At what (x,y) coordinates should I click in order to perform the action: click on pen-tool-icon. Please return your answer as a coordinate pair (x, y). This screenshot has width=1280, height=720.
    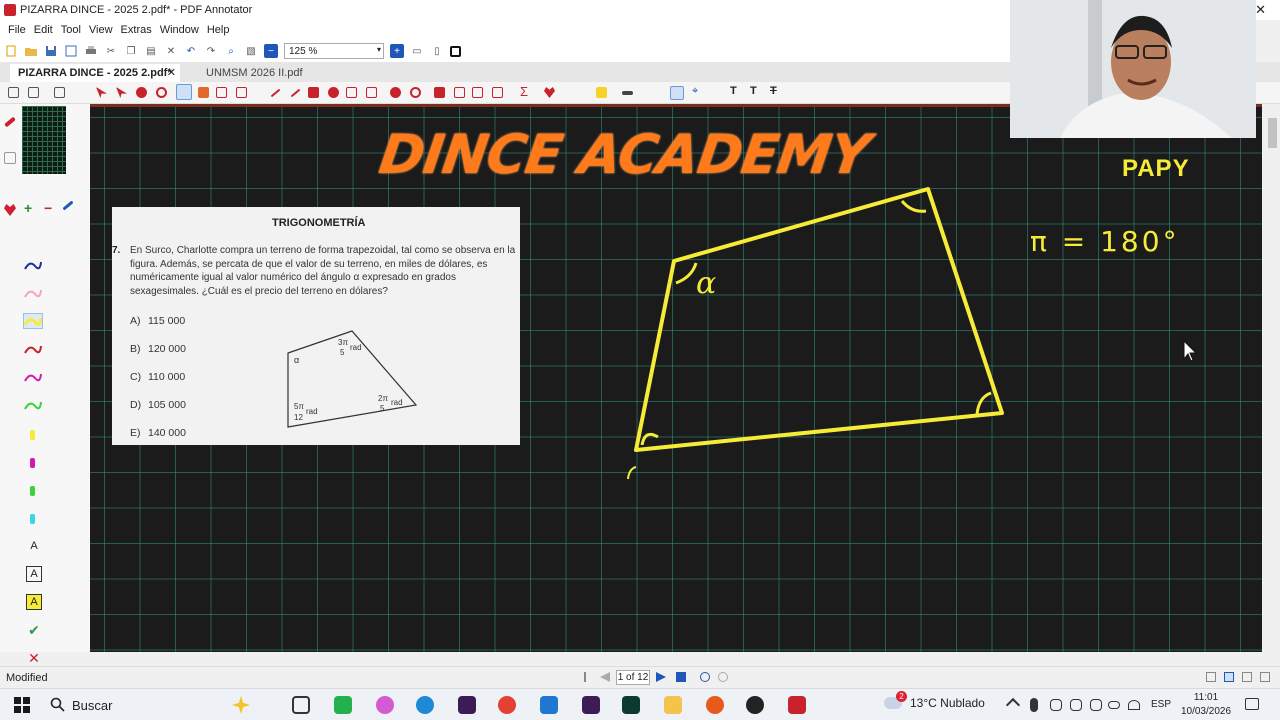
    Looking at the image, I should click on (184, 92).